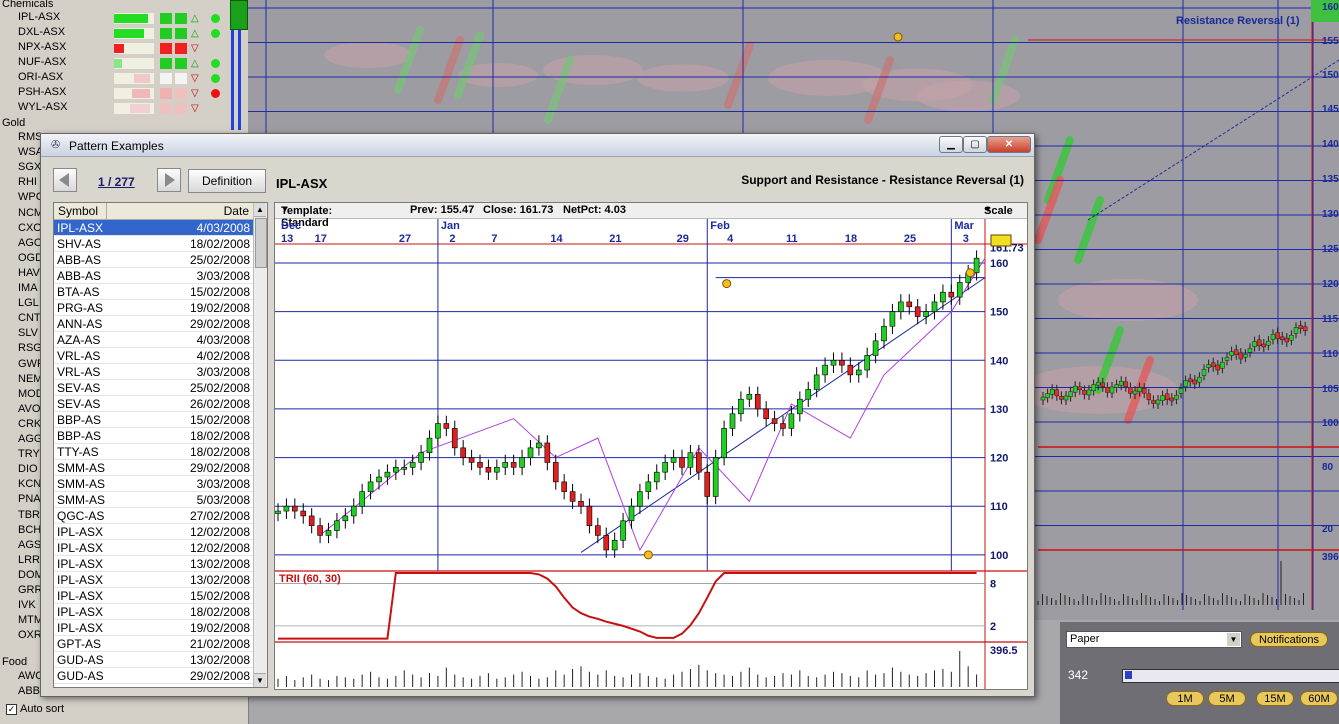 This screenshot has height=724, width=1339. What do you see at coordinates (43, 108) in the screenshot?
I see `watchlist-item: WYL-ASX` at bounding box center [43, 108].